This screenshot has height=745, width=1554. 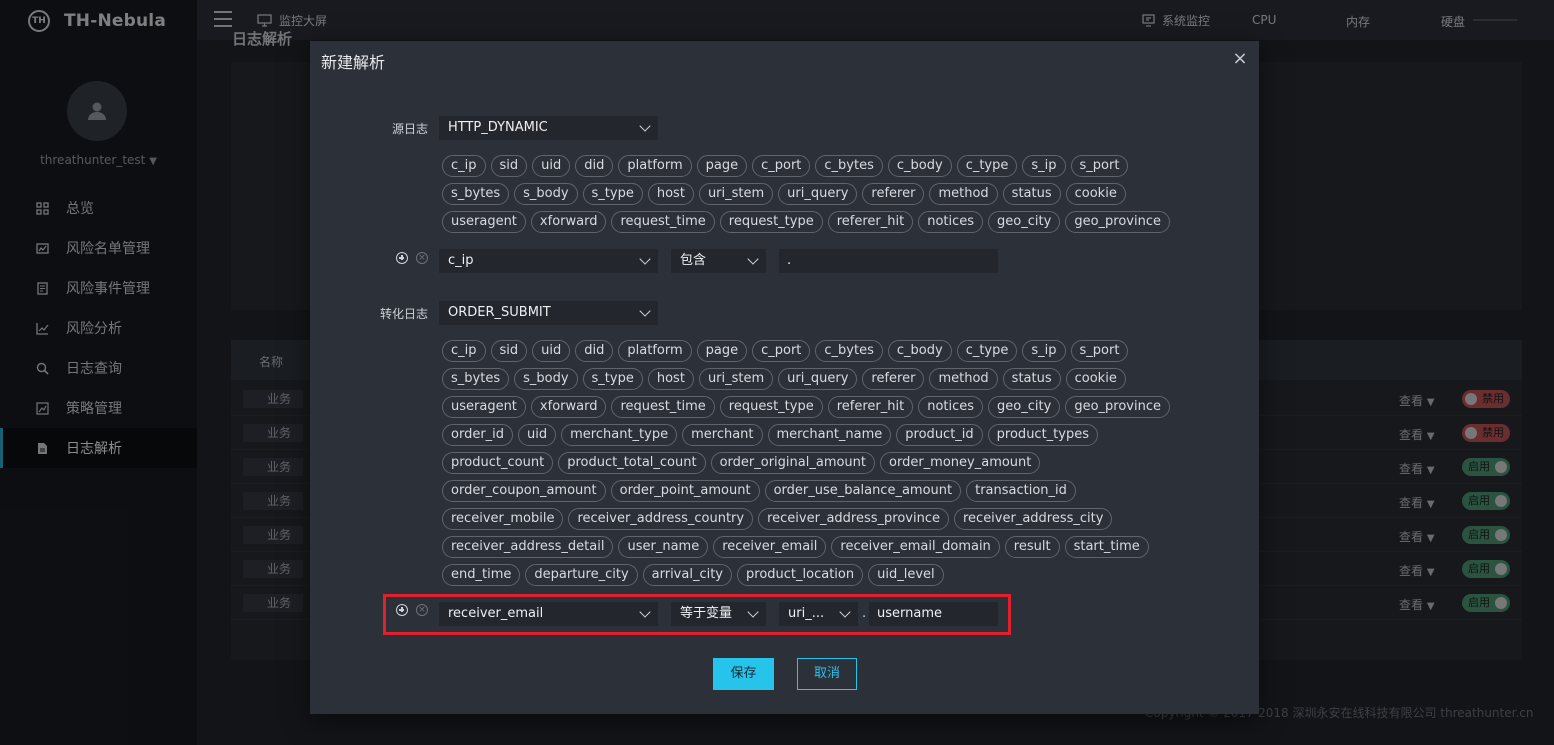 I want to click on field-tag: arrival_city, so click(x=687, y=575).